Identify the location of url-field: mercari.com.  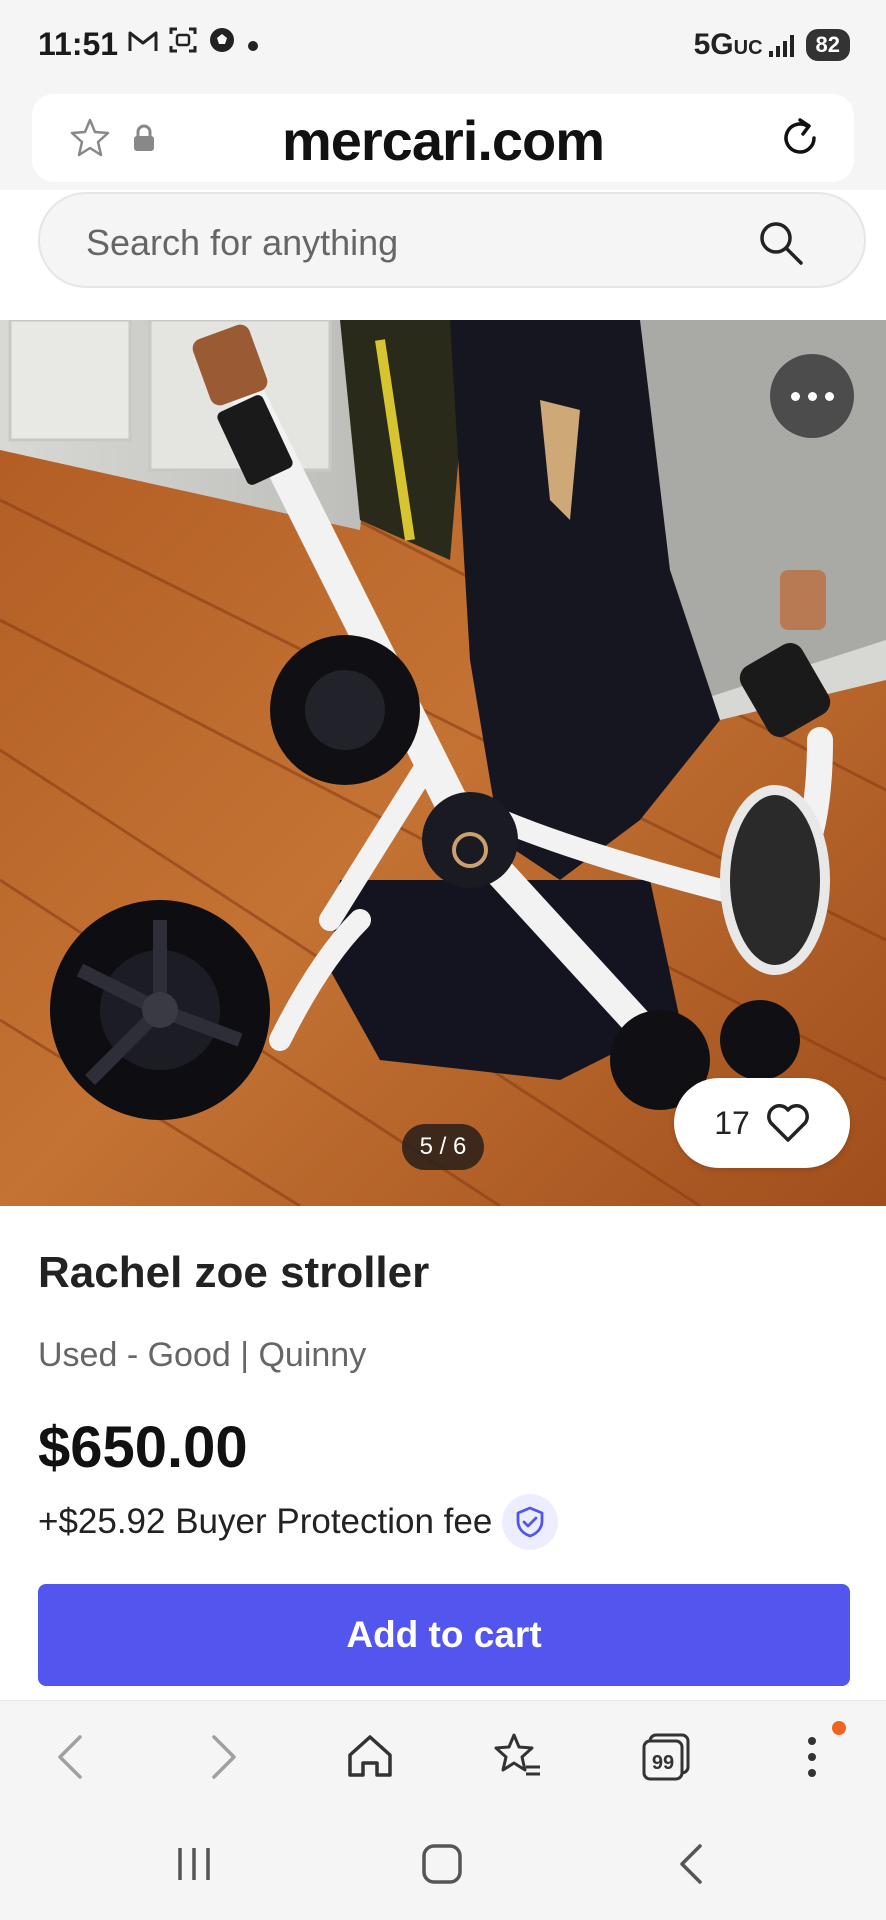
(443, 138).